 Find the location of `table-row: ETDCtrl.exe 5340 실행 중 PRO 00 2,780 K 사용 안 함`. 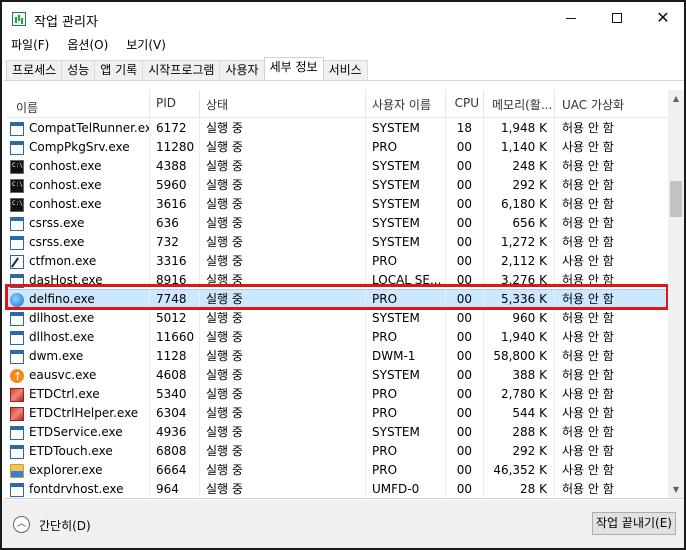

table-row: ETDCtrl.exe 5340 실행 중 PRO 00 2,780 K 사용 안 함 is located at coordinates (337, 394).